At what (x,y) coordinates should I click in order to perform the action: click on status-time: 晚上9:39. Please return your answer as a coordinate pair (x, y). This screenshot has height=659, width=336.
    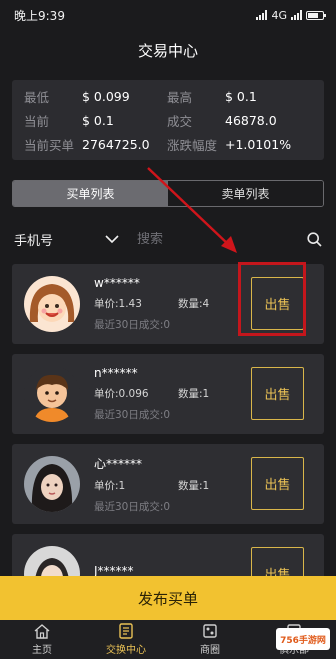
    Looking at the image, I should click on (39, 15).